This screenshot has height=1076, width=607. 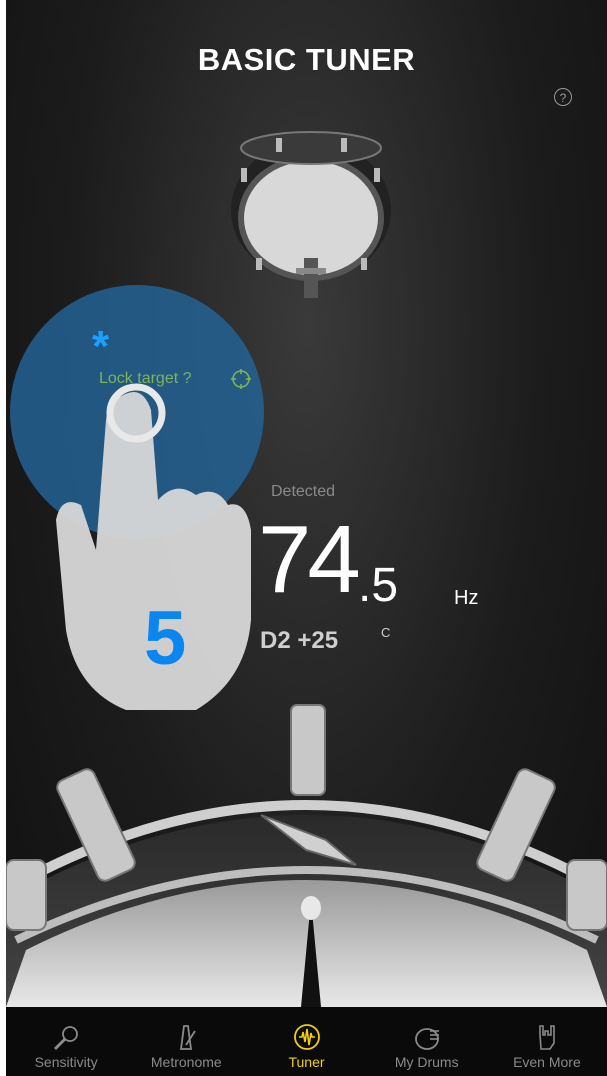 What do you see at coordinates (311, 214) in the screenshot?
I see `kick-drum-image` at bounding box center [311, 214].